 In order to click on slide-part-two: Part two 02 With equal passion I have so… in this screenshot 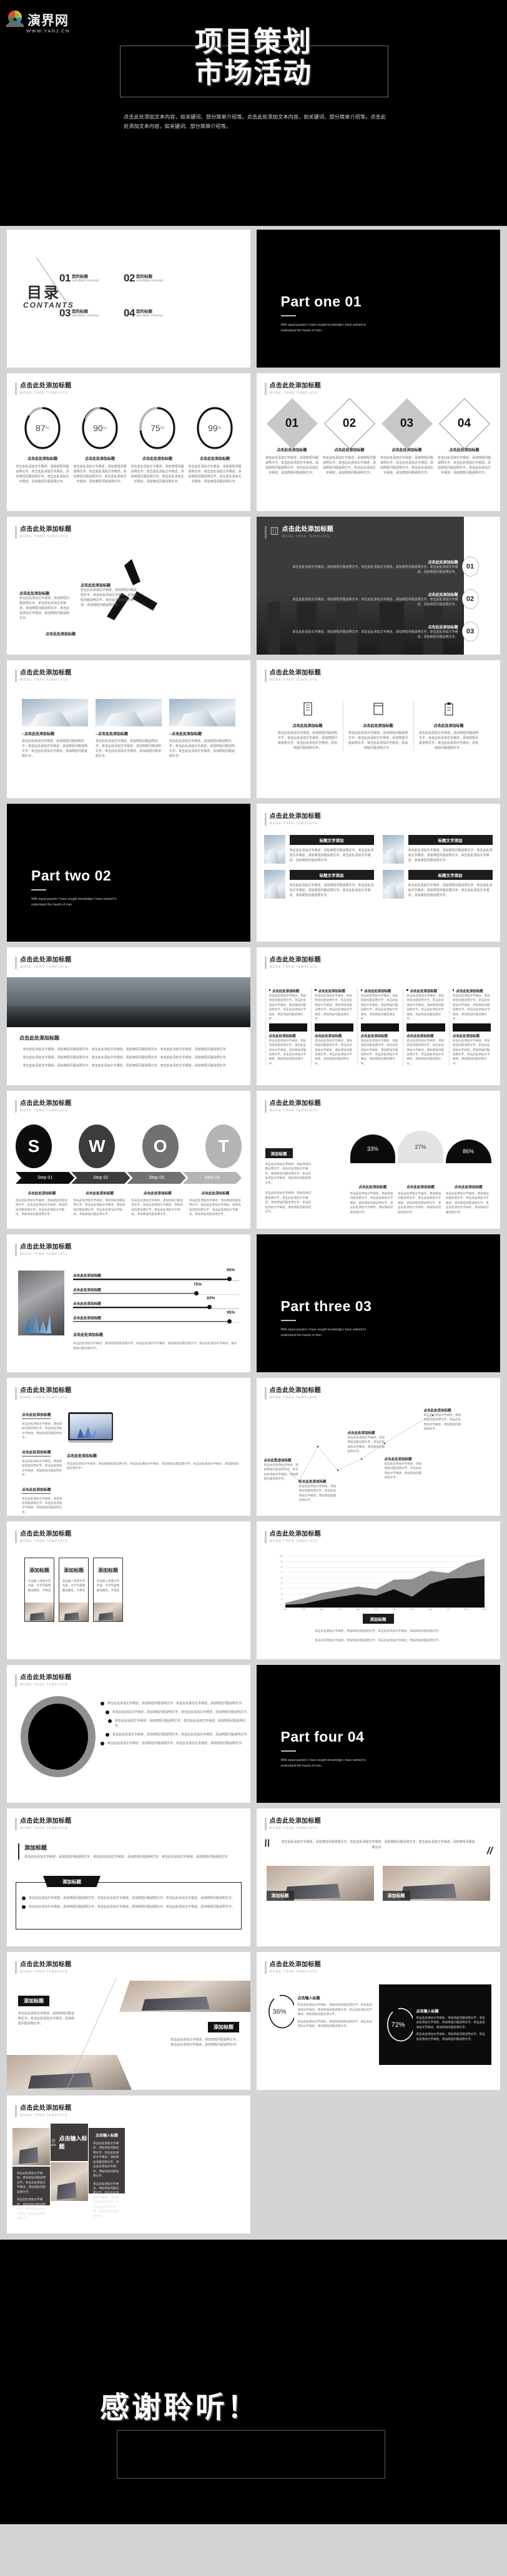, I will do `click(128, 873)`.